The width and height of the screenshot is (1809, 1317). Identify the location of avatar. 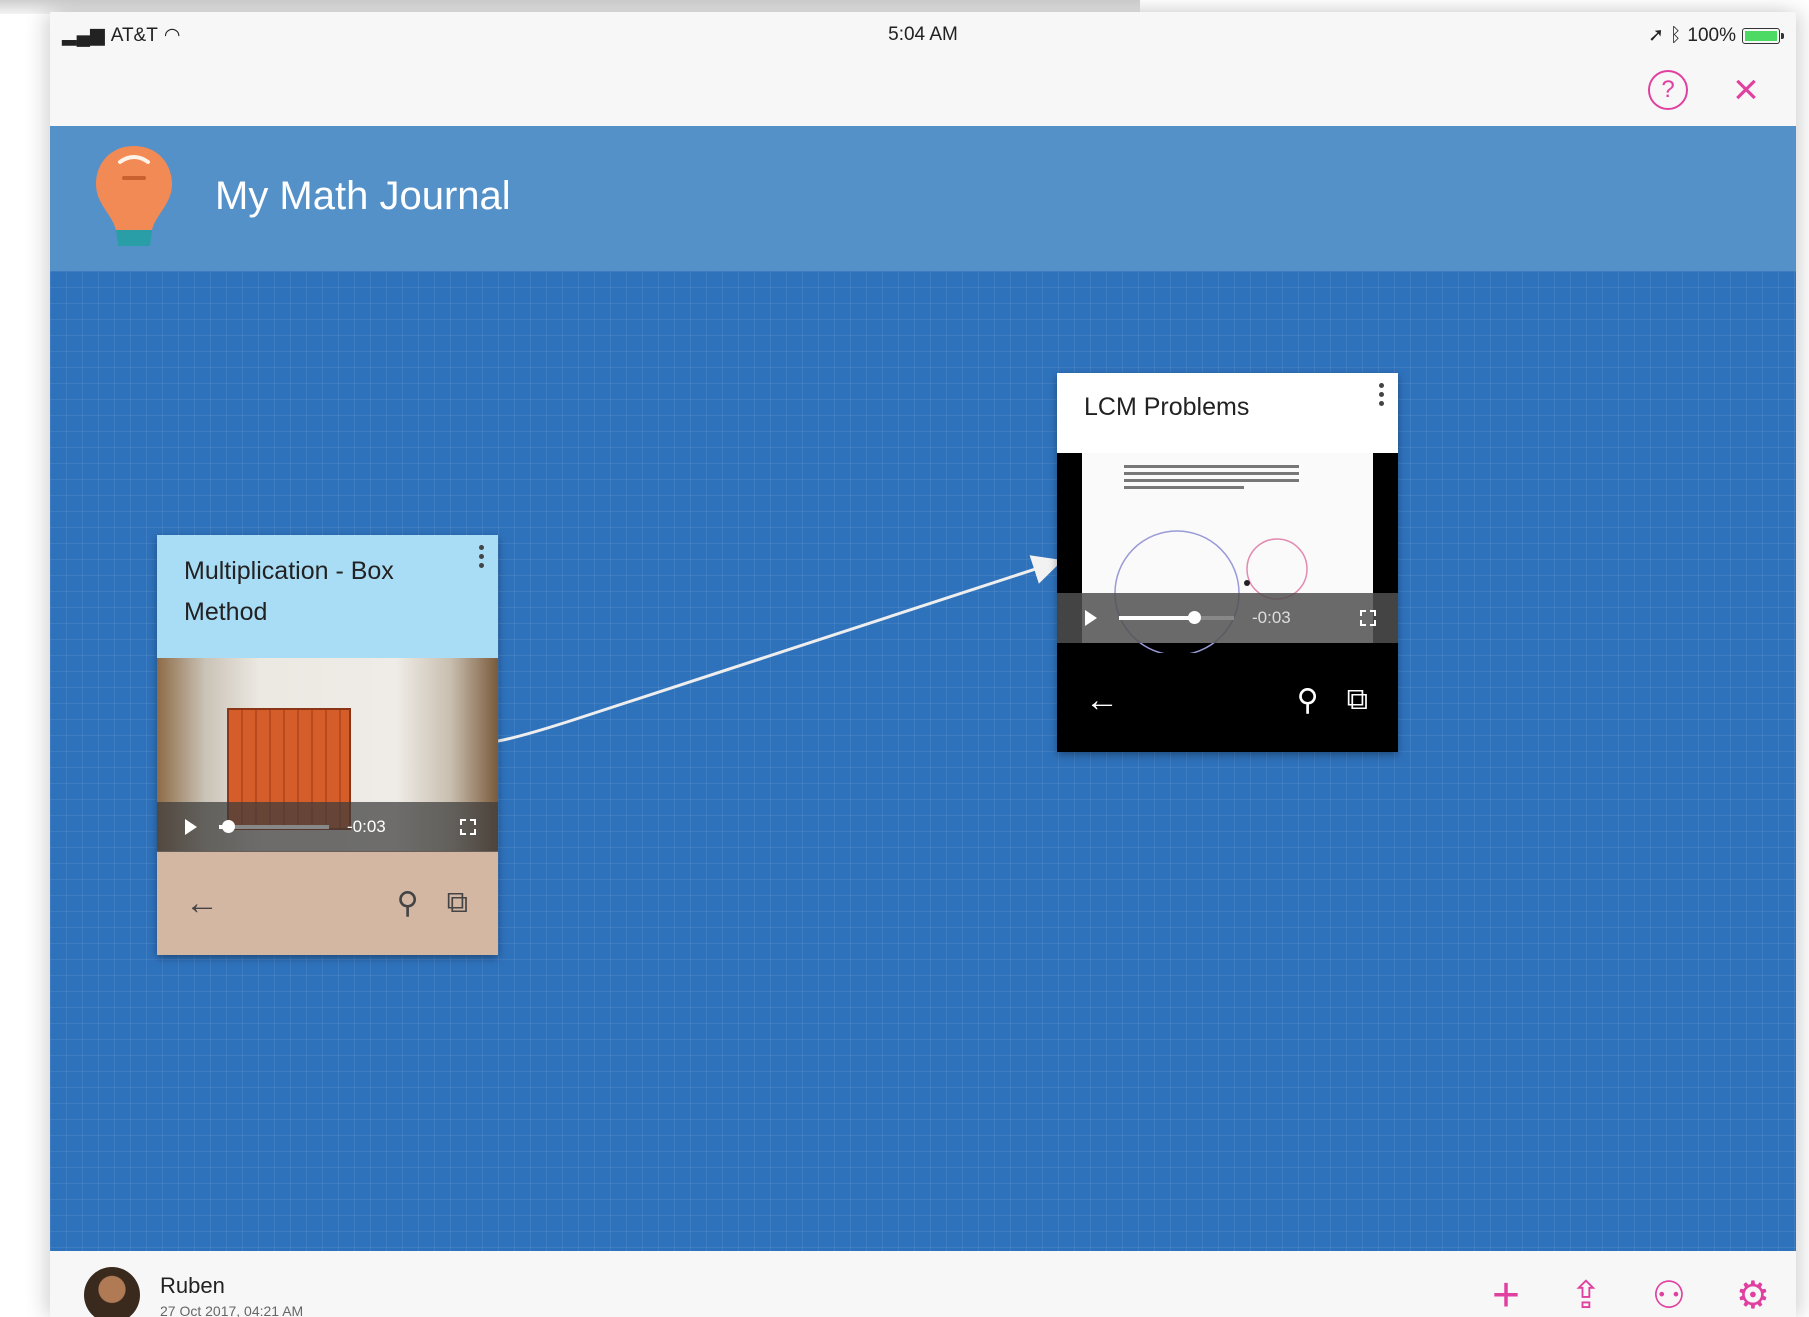
(112, 1292).